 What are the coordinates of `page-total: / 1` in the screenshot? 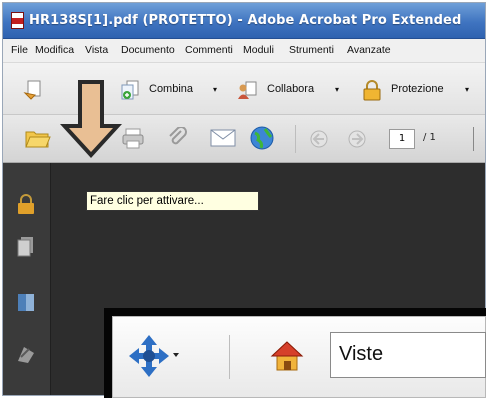 It's located at (429, 137).